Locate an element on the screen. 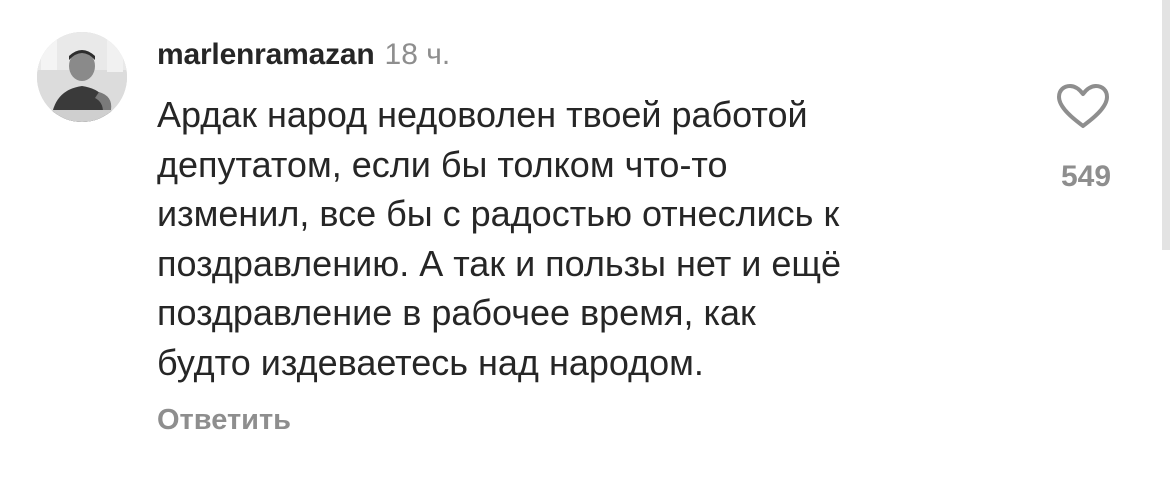 The height and width of the screenshot is (484, 1170). comment-meta: marlenramazan 18 ч. is located at coordinates (303, 55).